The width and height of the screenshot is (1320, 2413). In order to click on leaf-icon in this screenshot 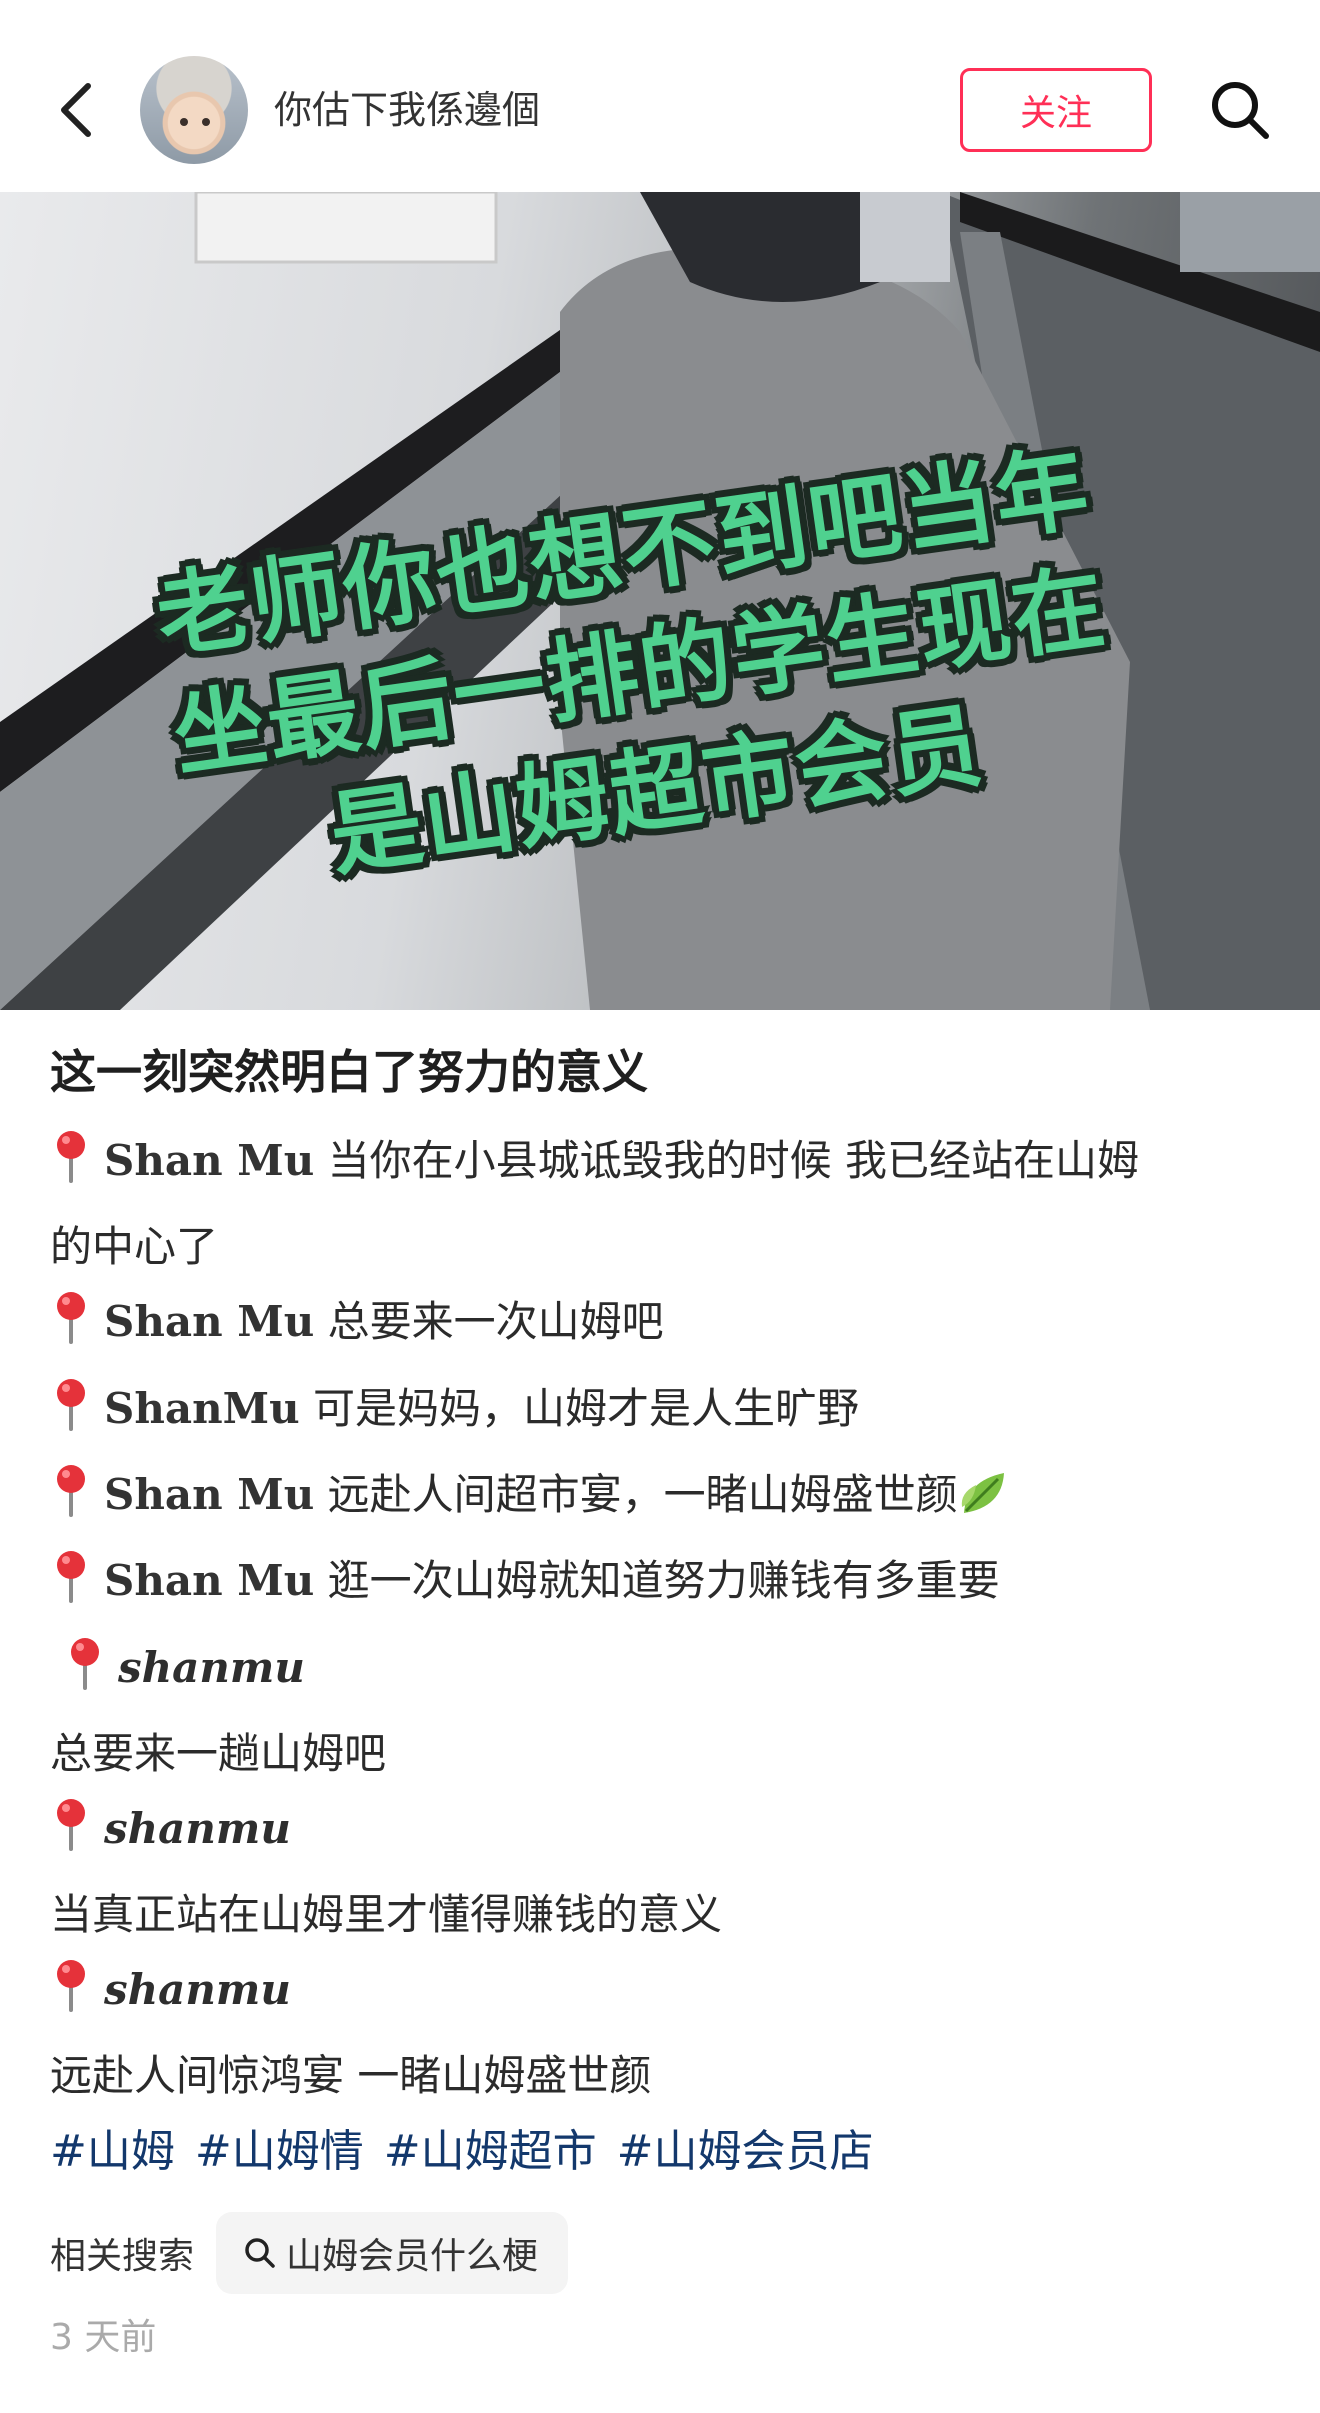, I will do `click(982, 1493)`.